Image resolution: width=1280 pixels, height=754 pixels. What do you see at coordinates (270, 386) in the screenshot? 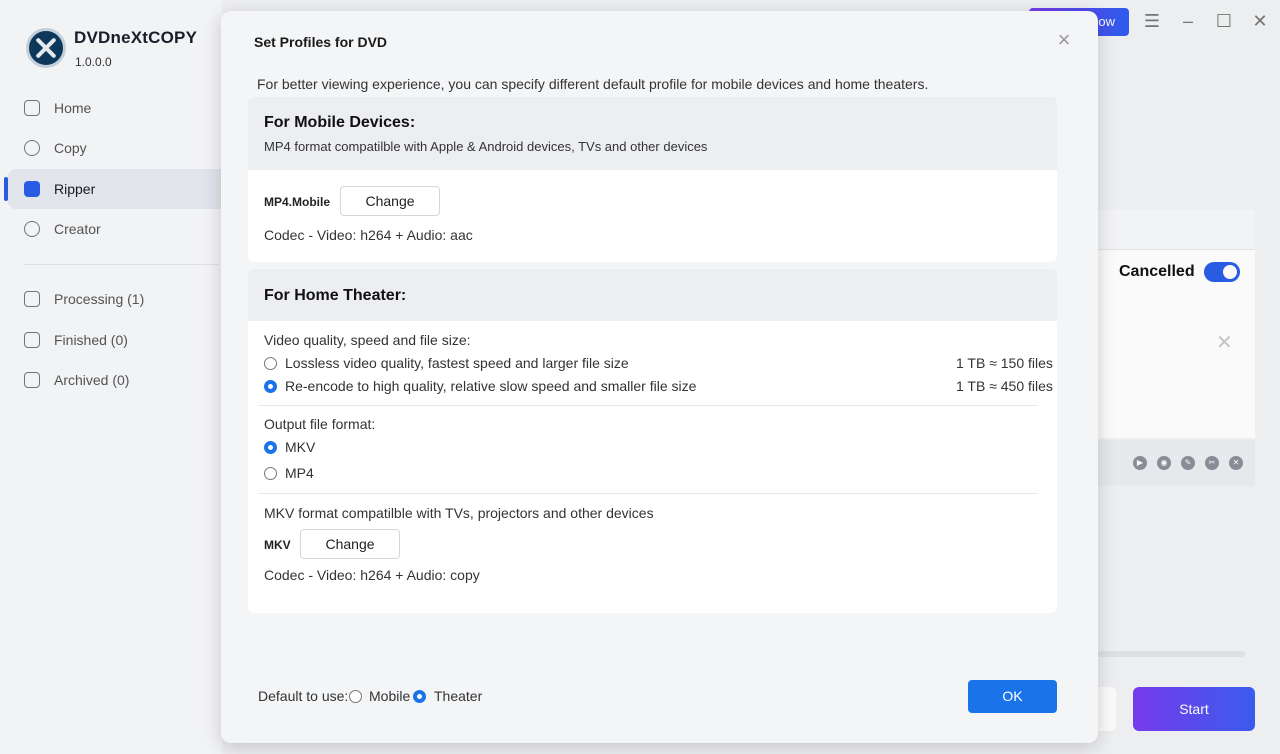
I see `quality-reencode-radio` at bounding box center [270, 386].